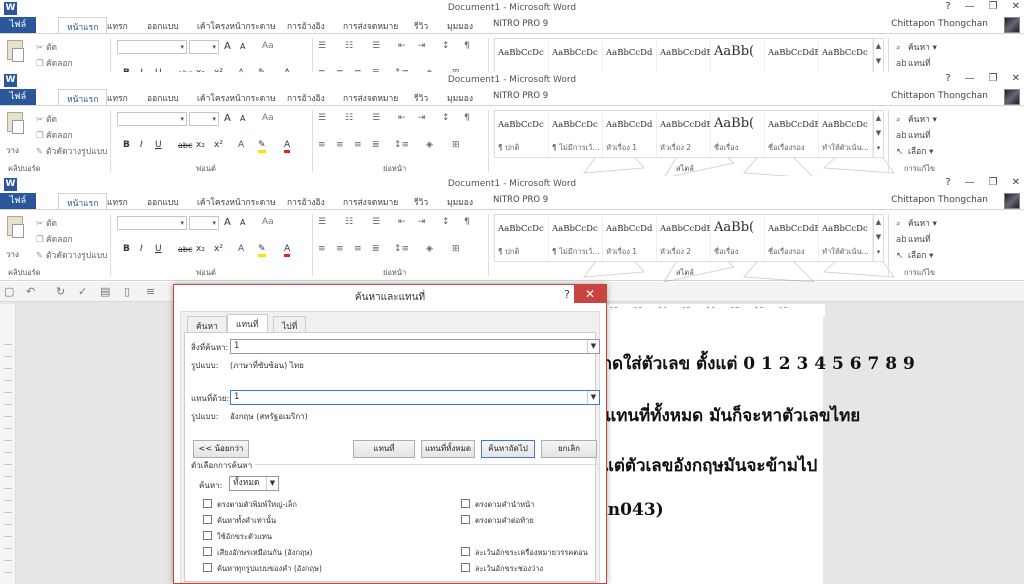 This screenshot has height=584, width=1024. What do you see at coordinates (247, 323) in the screenshot?
I see `tab-replace: แทนที่` at bounding box center [247, 323].